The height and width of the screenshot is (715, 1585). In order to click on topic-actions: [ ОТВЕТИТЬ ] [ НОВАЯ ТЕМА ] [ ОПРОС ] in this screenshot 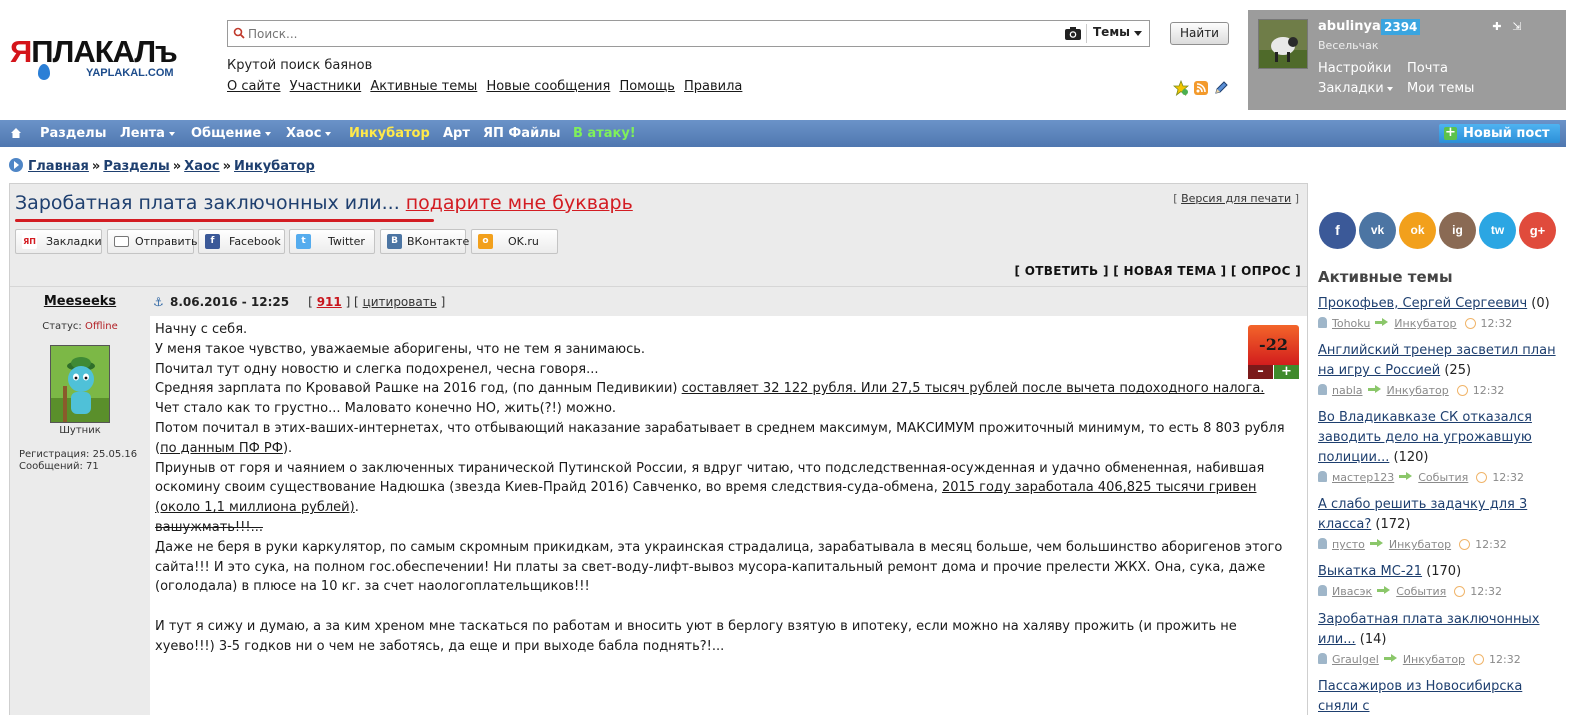, I will do `click(1158, 271)`.